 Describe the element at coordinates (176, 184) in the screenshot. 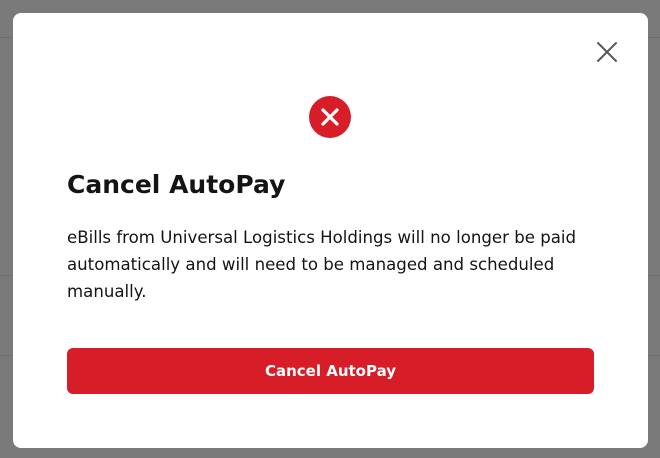

I see `dialog-title: Cancel AutoPay` at that location.